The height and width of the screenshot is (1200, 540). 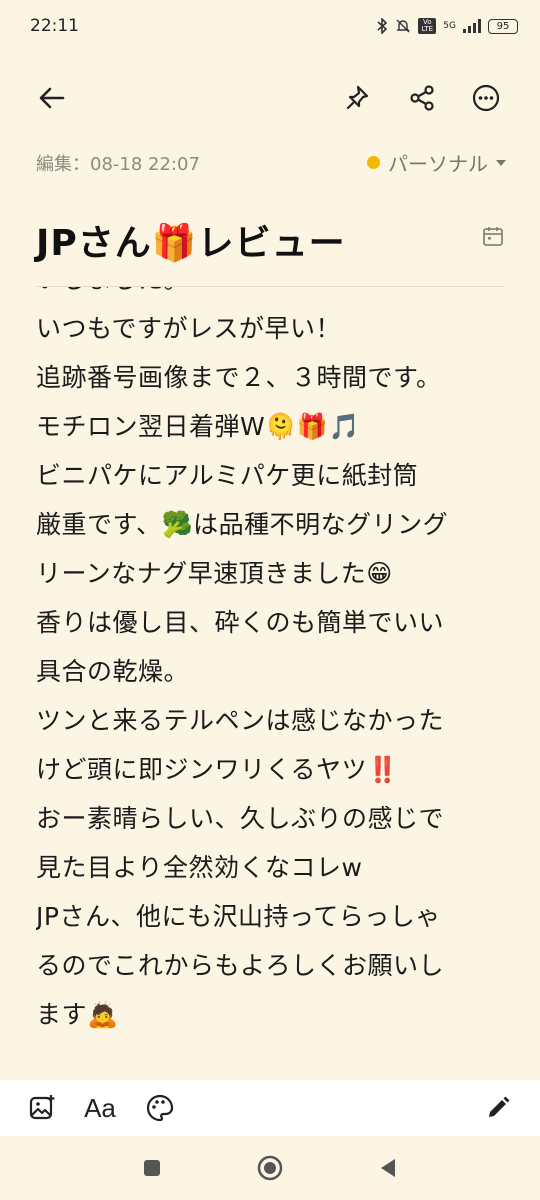 I want to click on folder-selector: パーソナル, so click(x=436, y=162).